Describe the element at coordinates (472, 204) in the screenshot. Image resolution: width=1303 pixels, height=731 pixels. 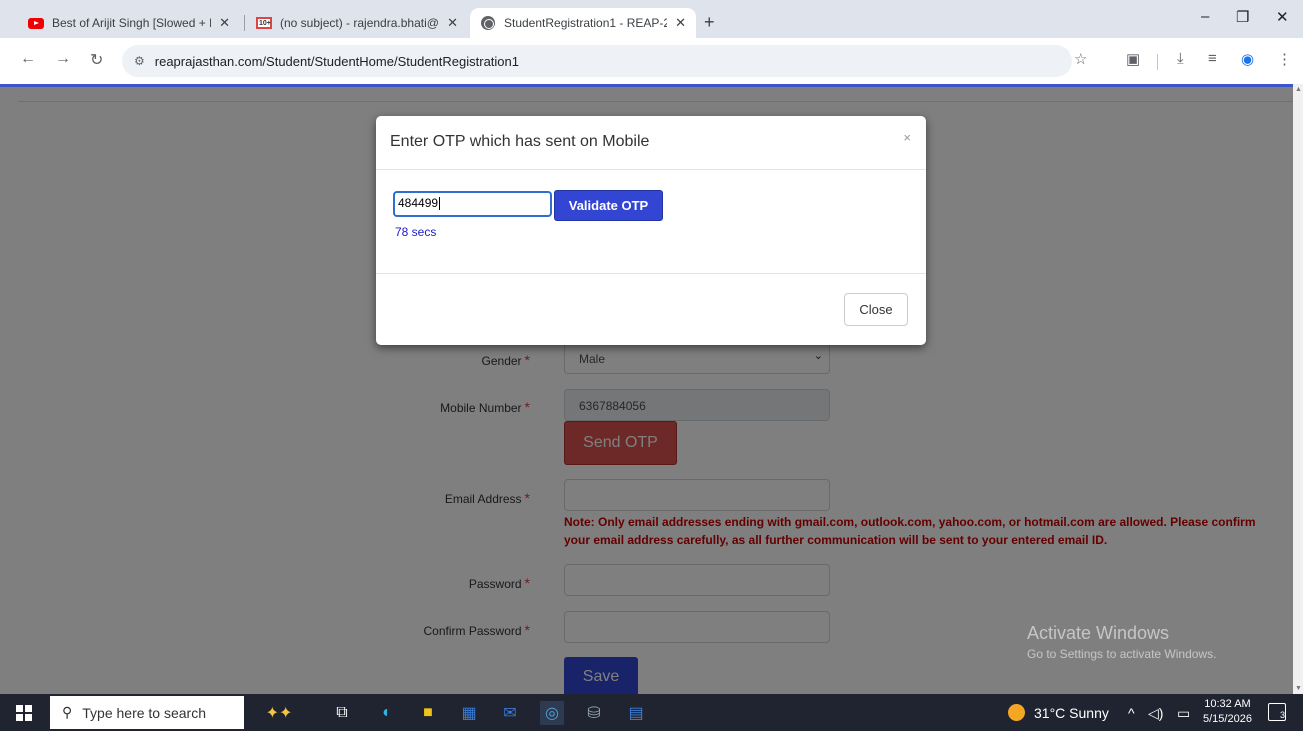
I see `otp-input: 484499` at that location.